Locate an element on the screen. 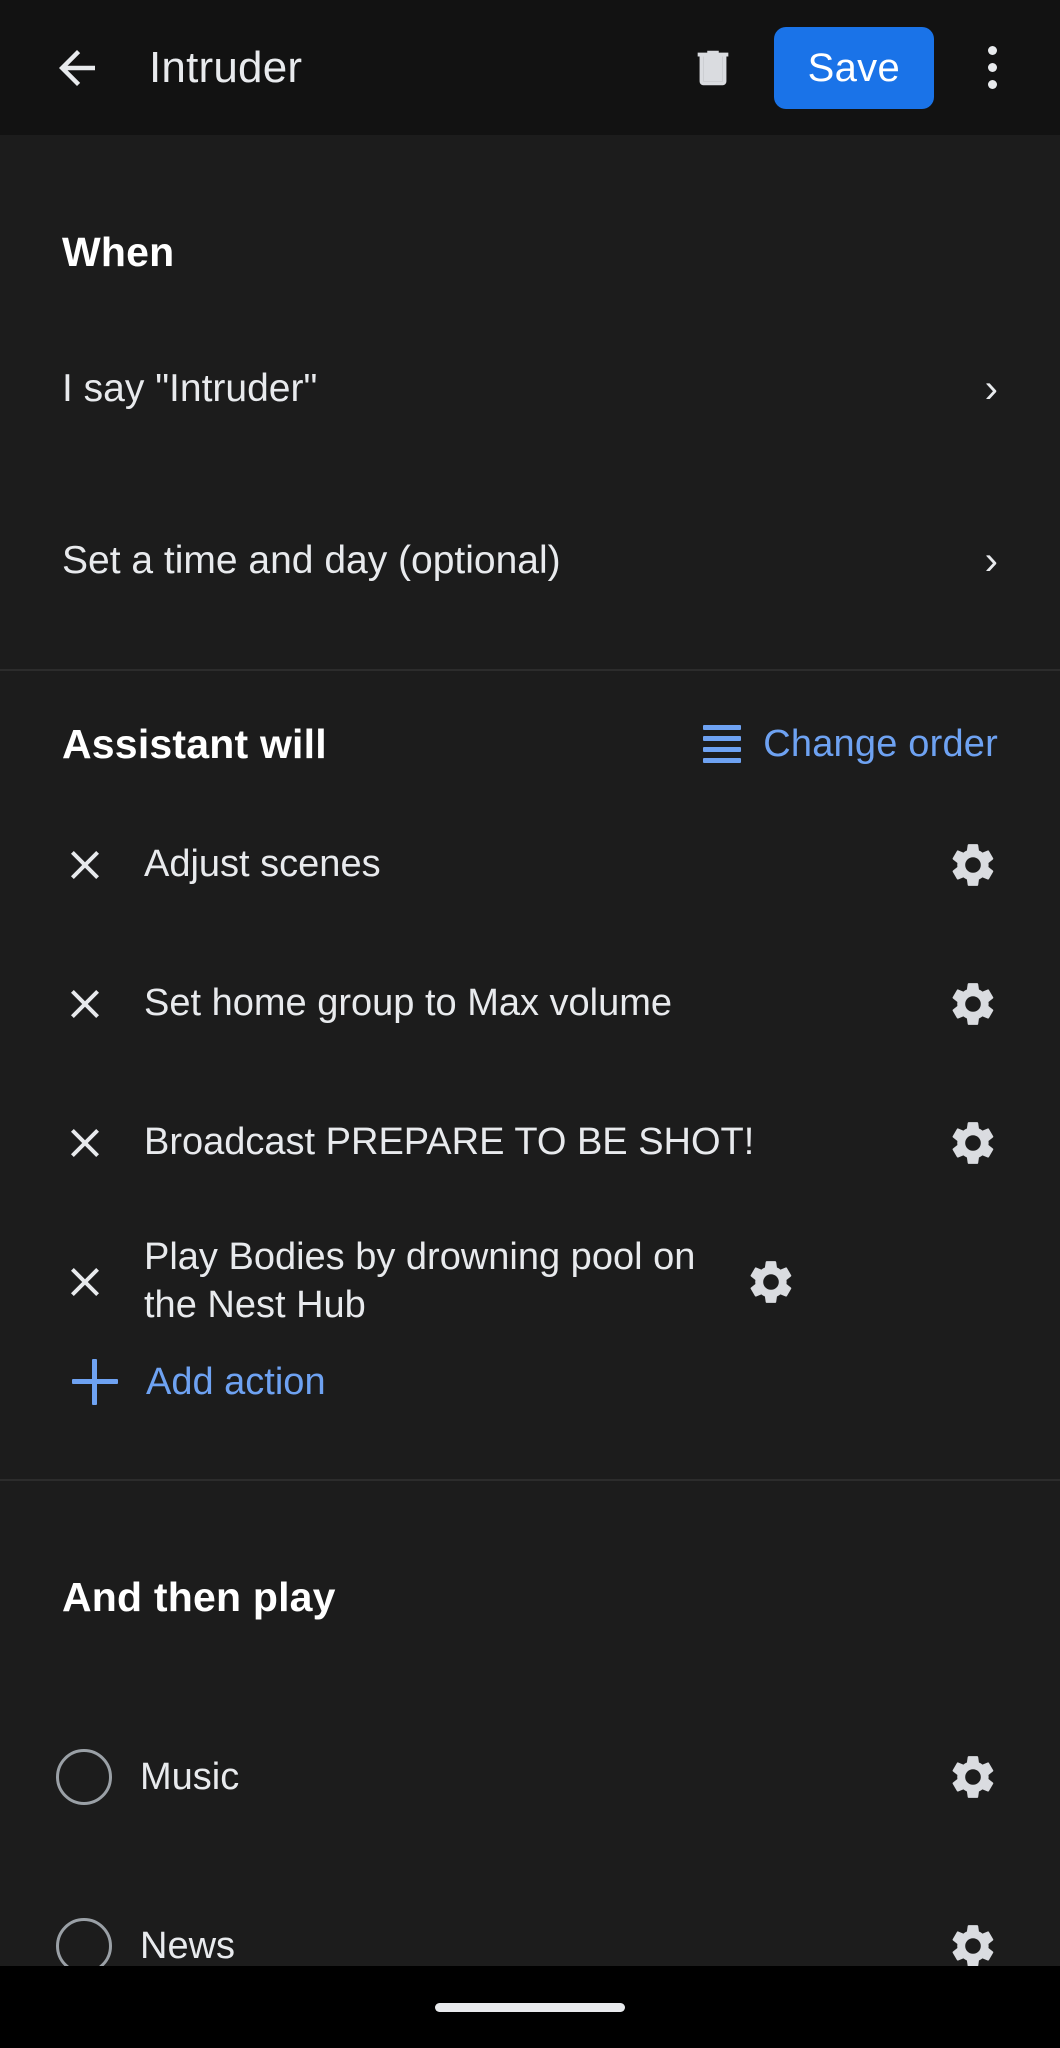  assistant-will-title: Assistant will is located at coordinates (194, 743).